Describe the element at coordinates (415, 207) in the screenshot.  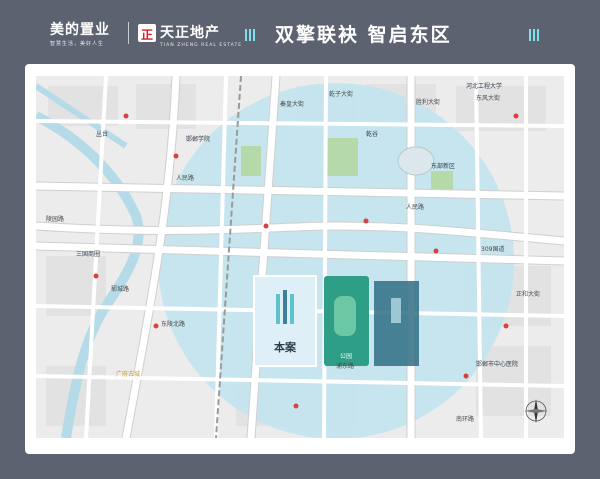
I see `road-label-renmin2: 人民路` at that location.